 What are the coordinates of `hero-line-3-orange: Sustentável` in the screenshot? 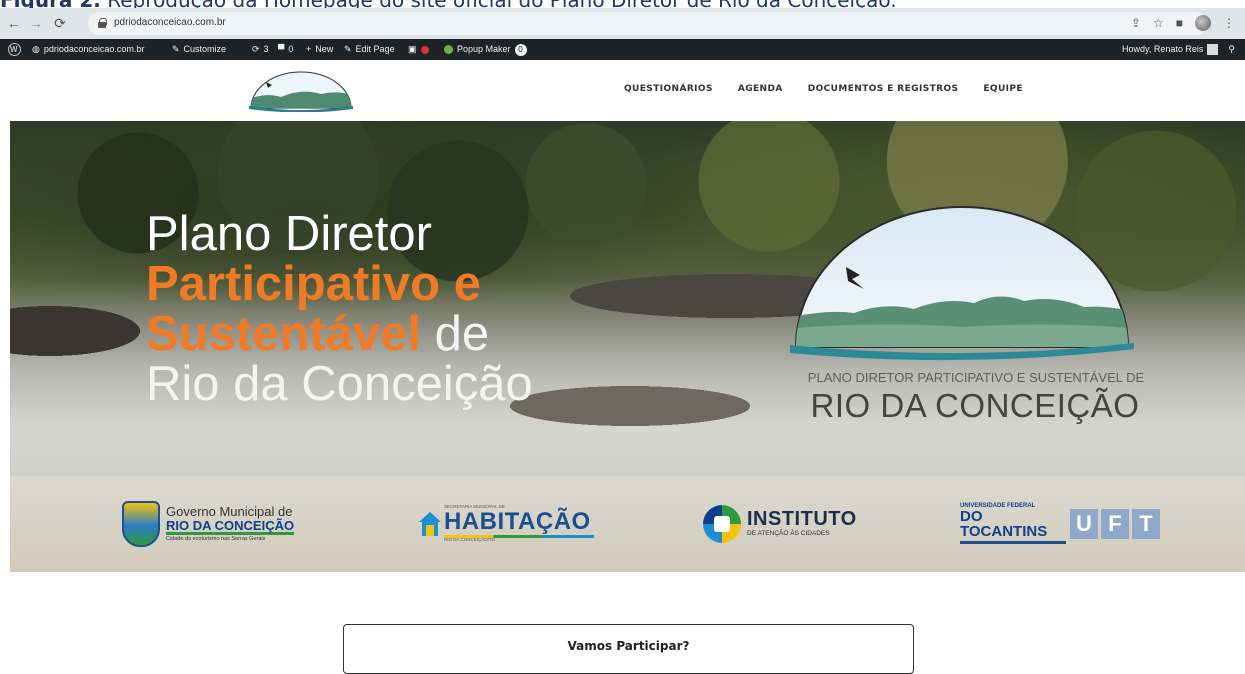 It's located at (284, 334).